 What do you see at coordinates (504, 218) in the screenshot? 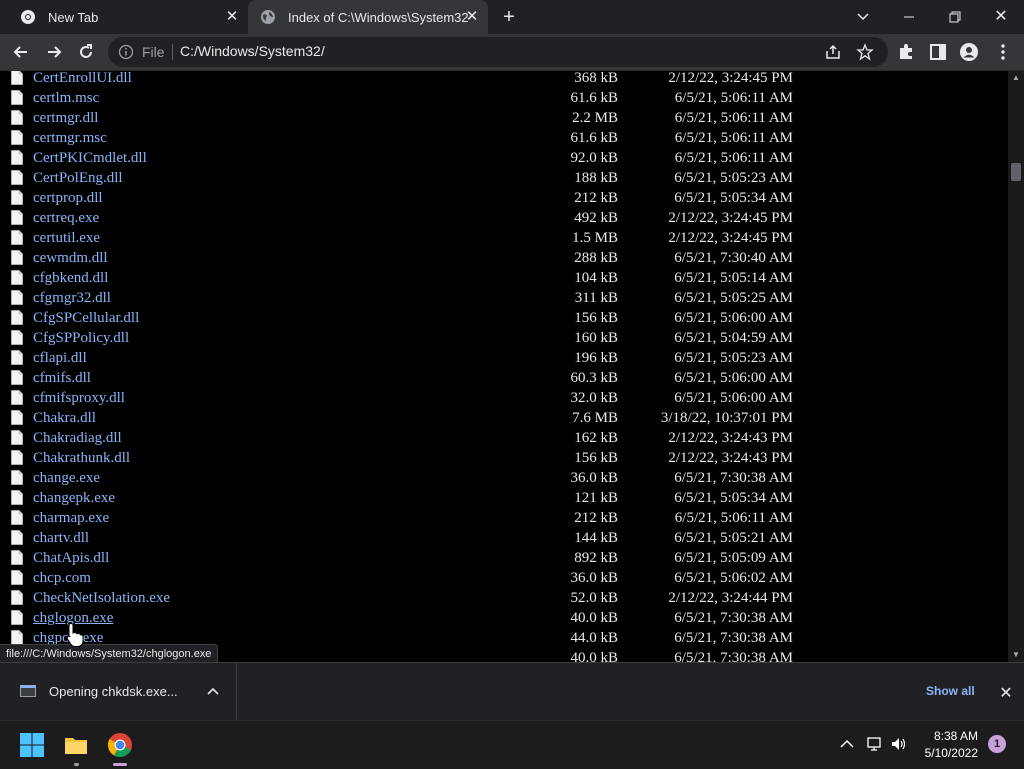
I see `table-row: certreq.exe 492 kB 2/12/22, 3:24:45 PM` at bounding box center [504, 218].